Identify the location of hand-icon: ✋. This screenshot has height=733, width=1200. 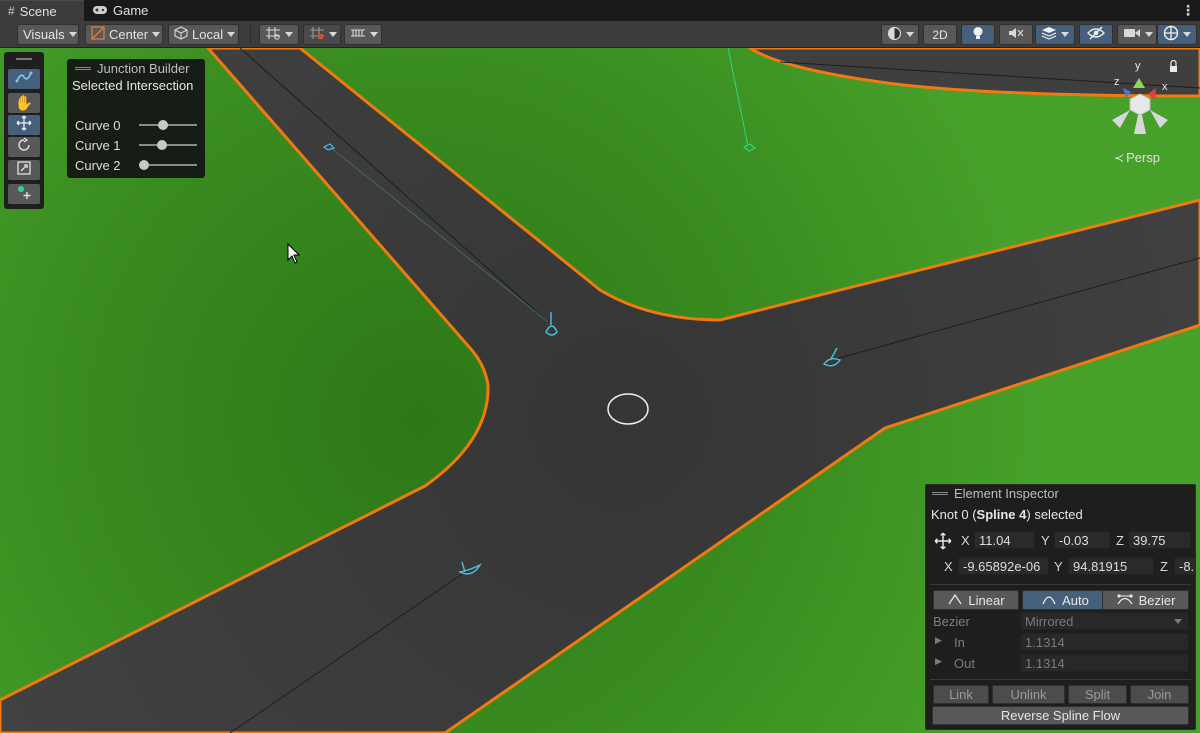
(24, 103).